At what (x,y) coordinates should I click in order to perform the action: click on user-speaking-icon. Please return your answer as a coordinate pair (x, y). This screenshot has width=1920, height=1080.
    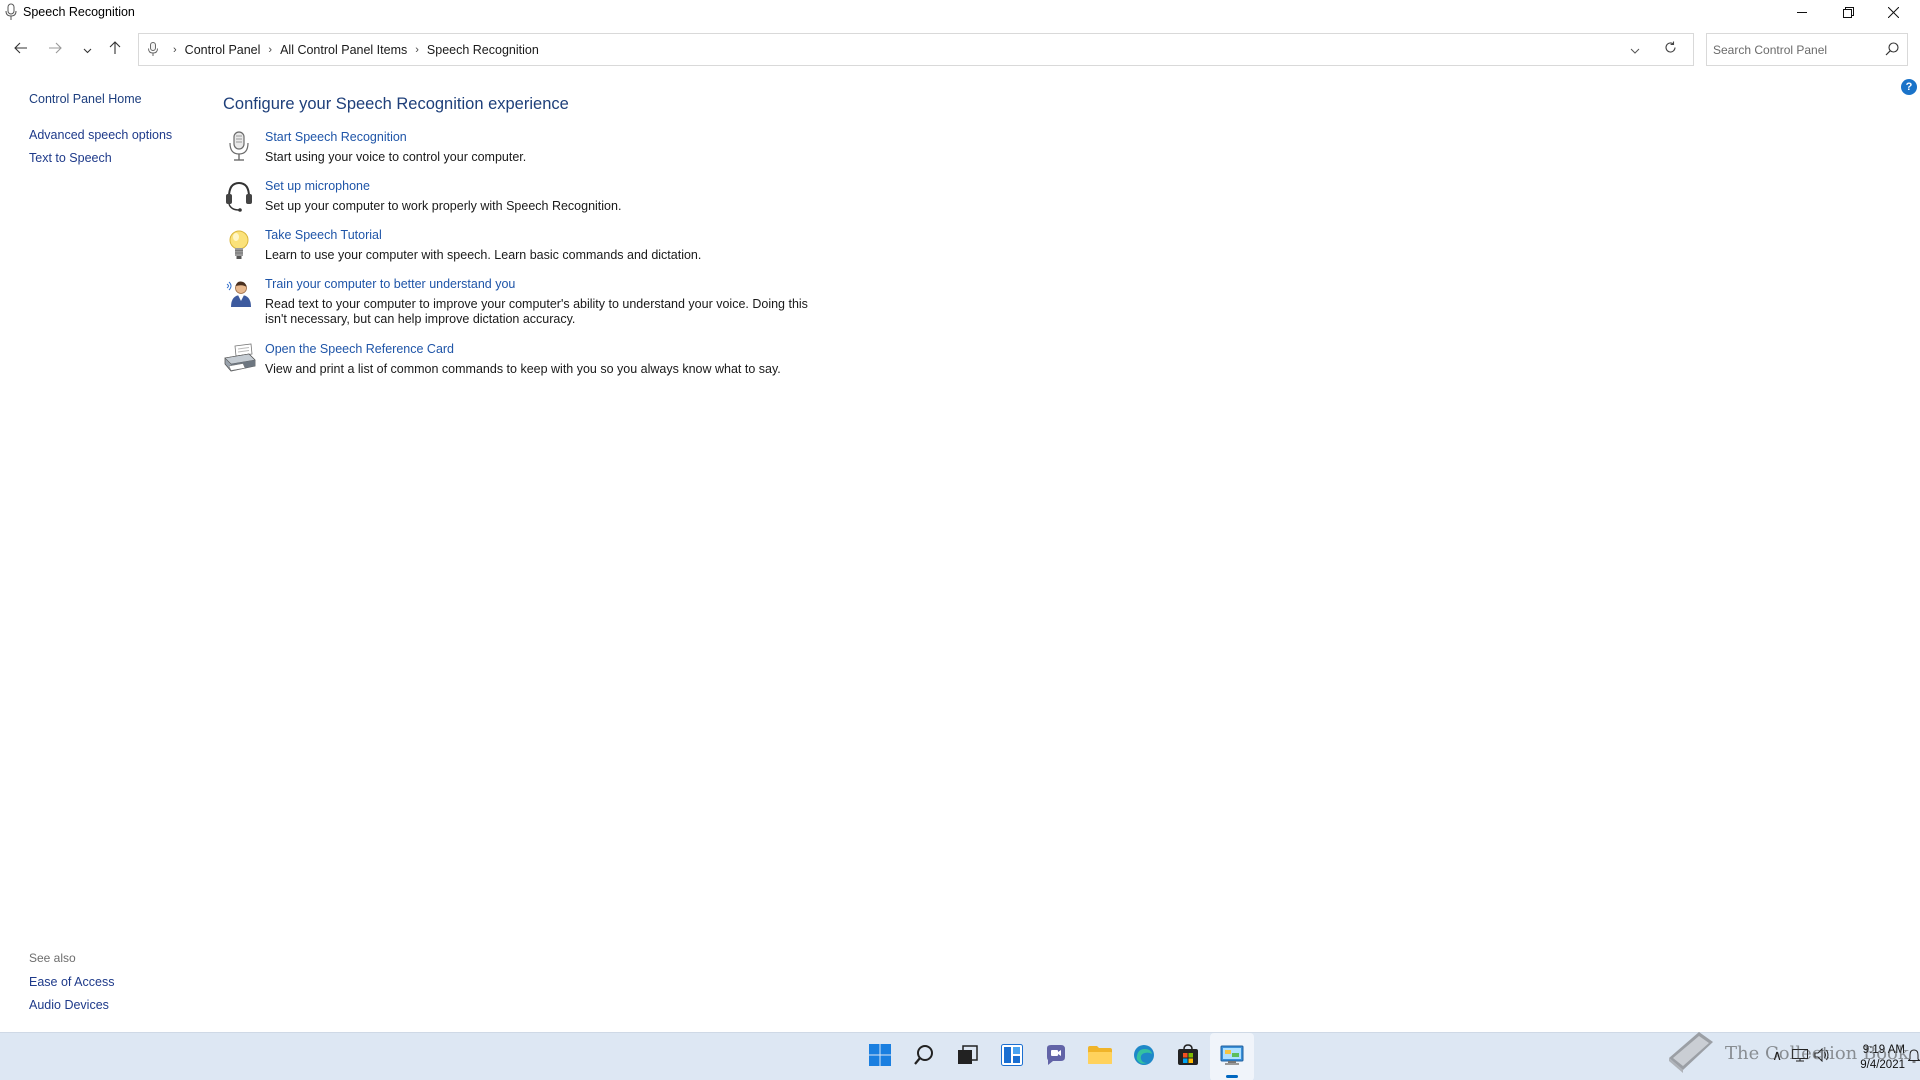
    Looking at the image, I should click on (239, 293).